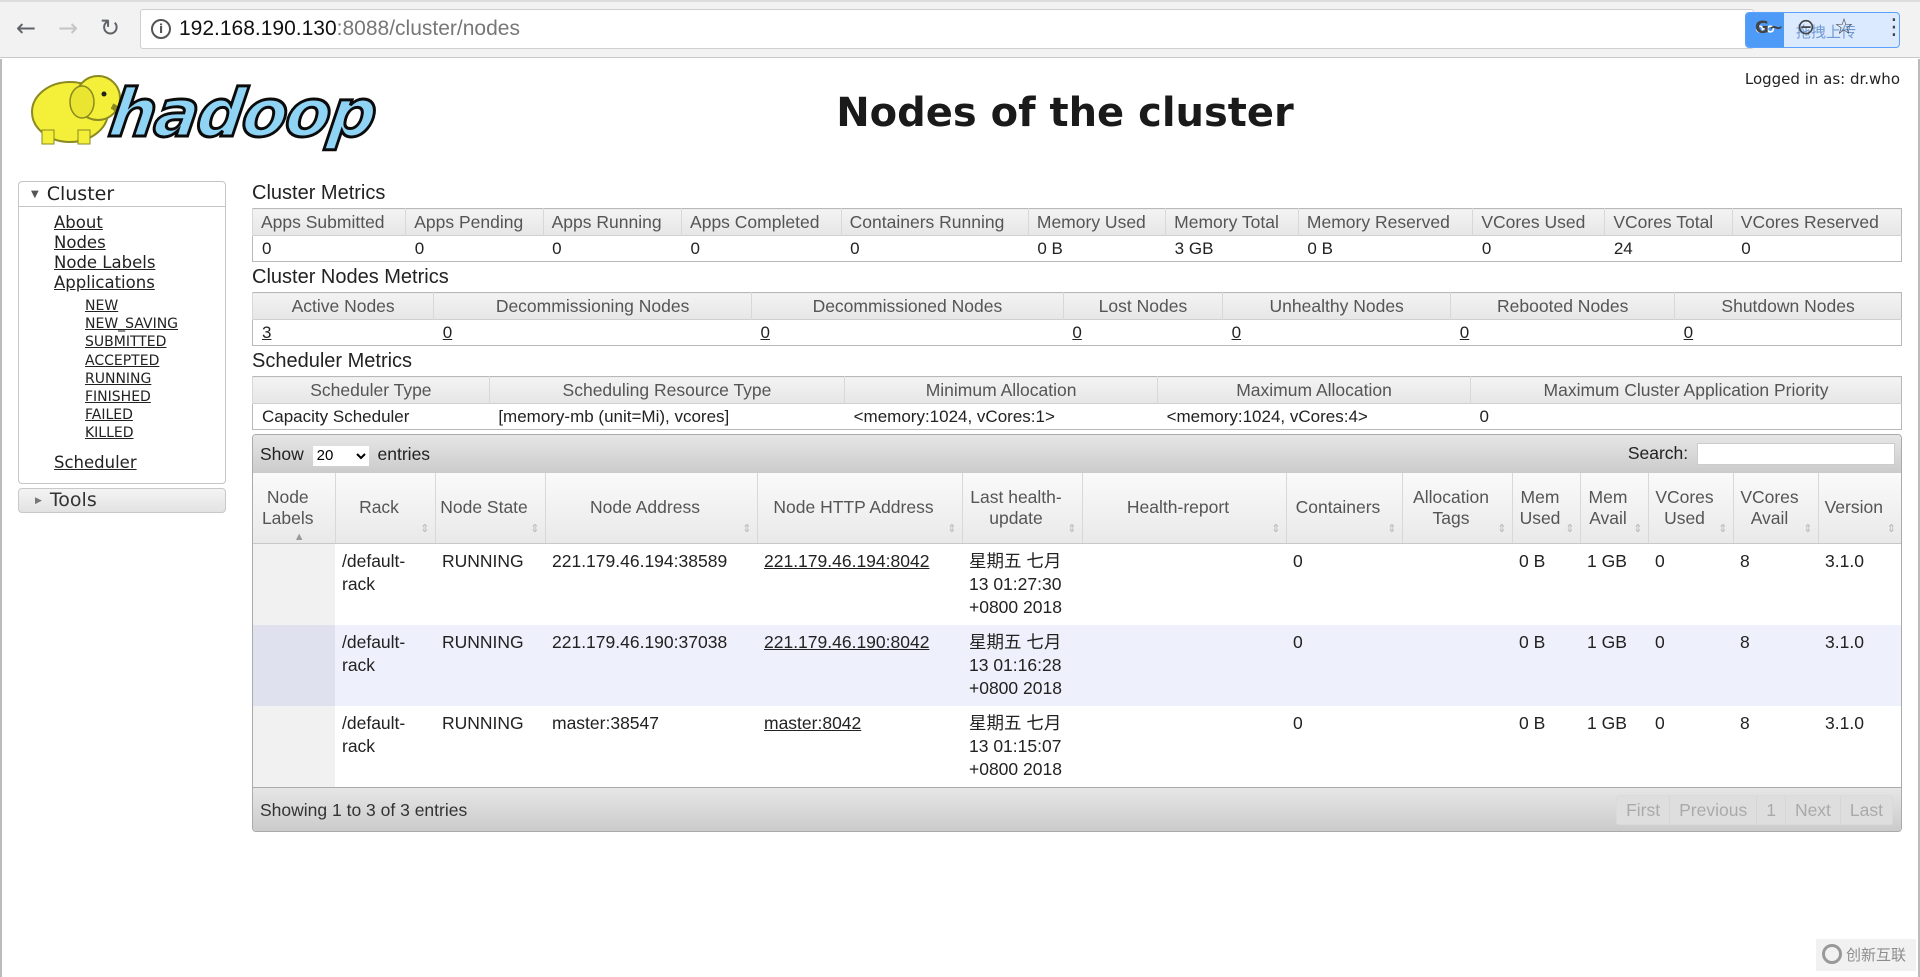 The height and width of the screenshot is (977, 1920). Describe the element at coordinates (1608, 507) in the screenshot. I see `column-header-label: Mem Avail` at that location.